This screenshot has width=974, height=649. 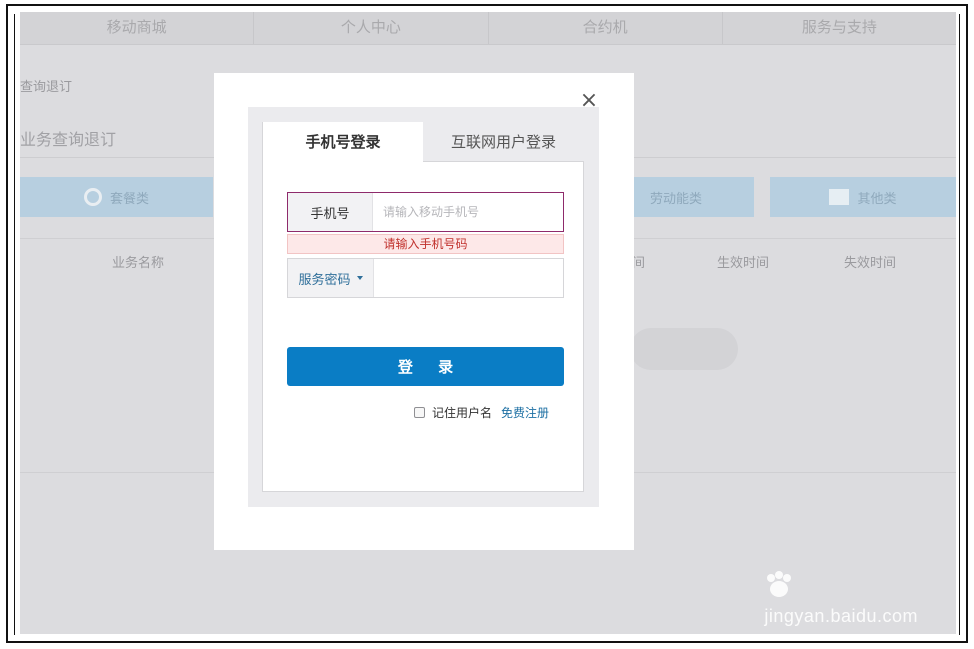 I want to click on password-type-dropdown: 服务密码, so click(x=331, y=278).